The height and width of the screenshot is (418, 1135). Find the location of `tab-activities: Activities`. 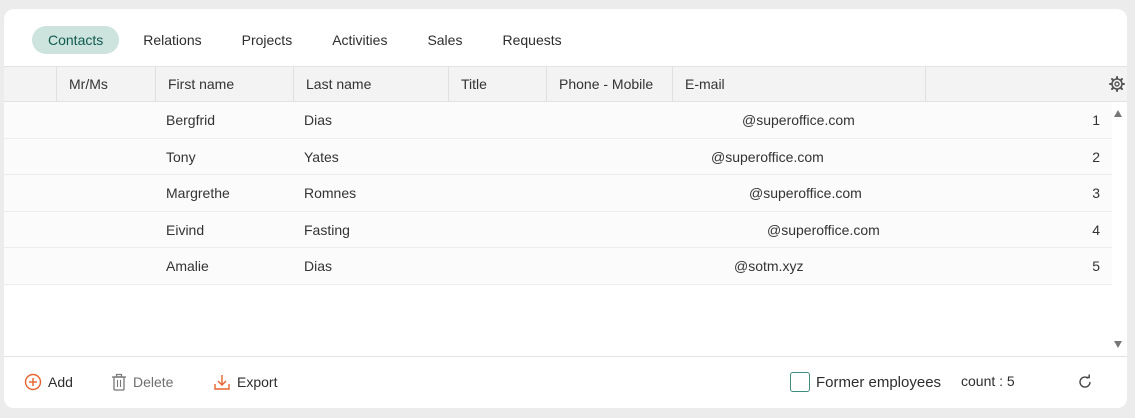

tab-activities: Activities is located at coordinates (359, 40).